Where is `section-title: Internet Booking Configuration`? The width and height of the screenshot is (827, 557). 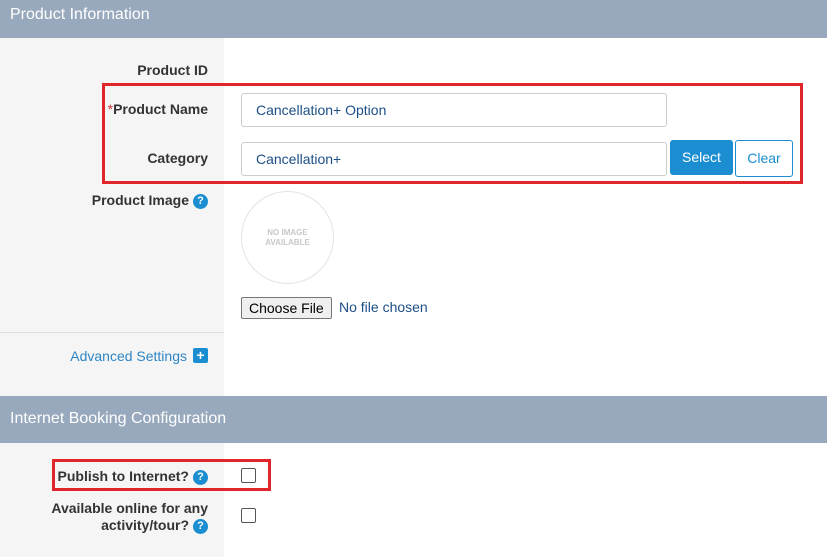 section-title: Internet Booking Configuration is located at coordinates (118, 418).